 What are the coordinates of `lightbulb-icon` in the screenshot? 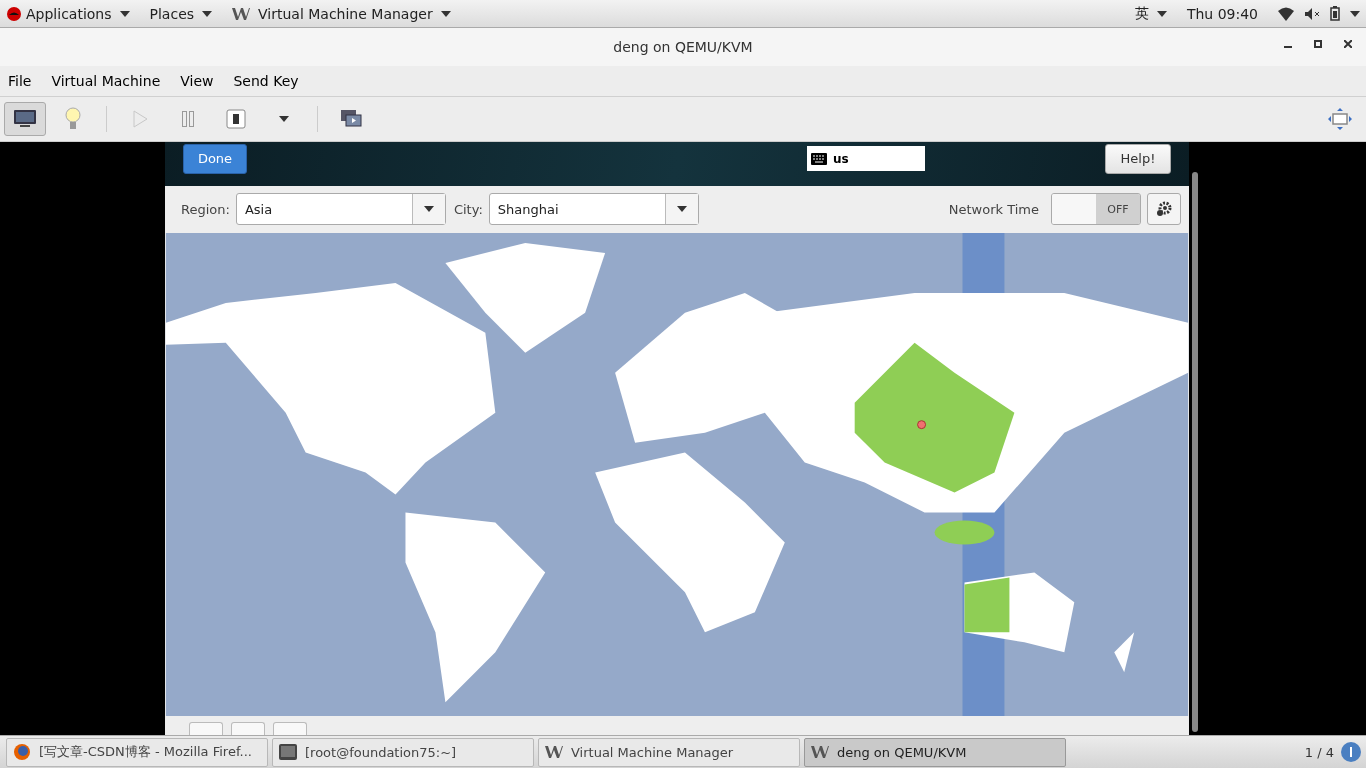 It's located at (73, 119).